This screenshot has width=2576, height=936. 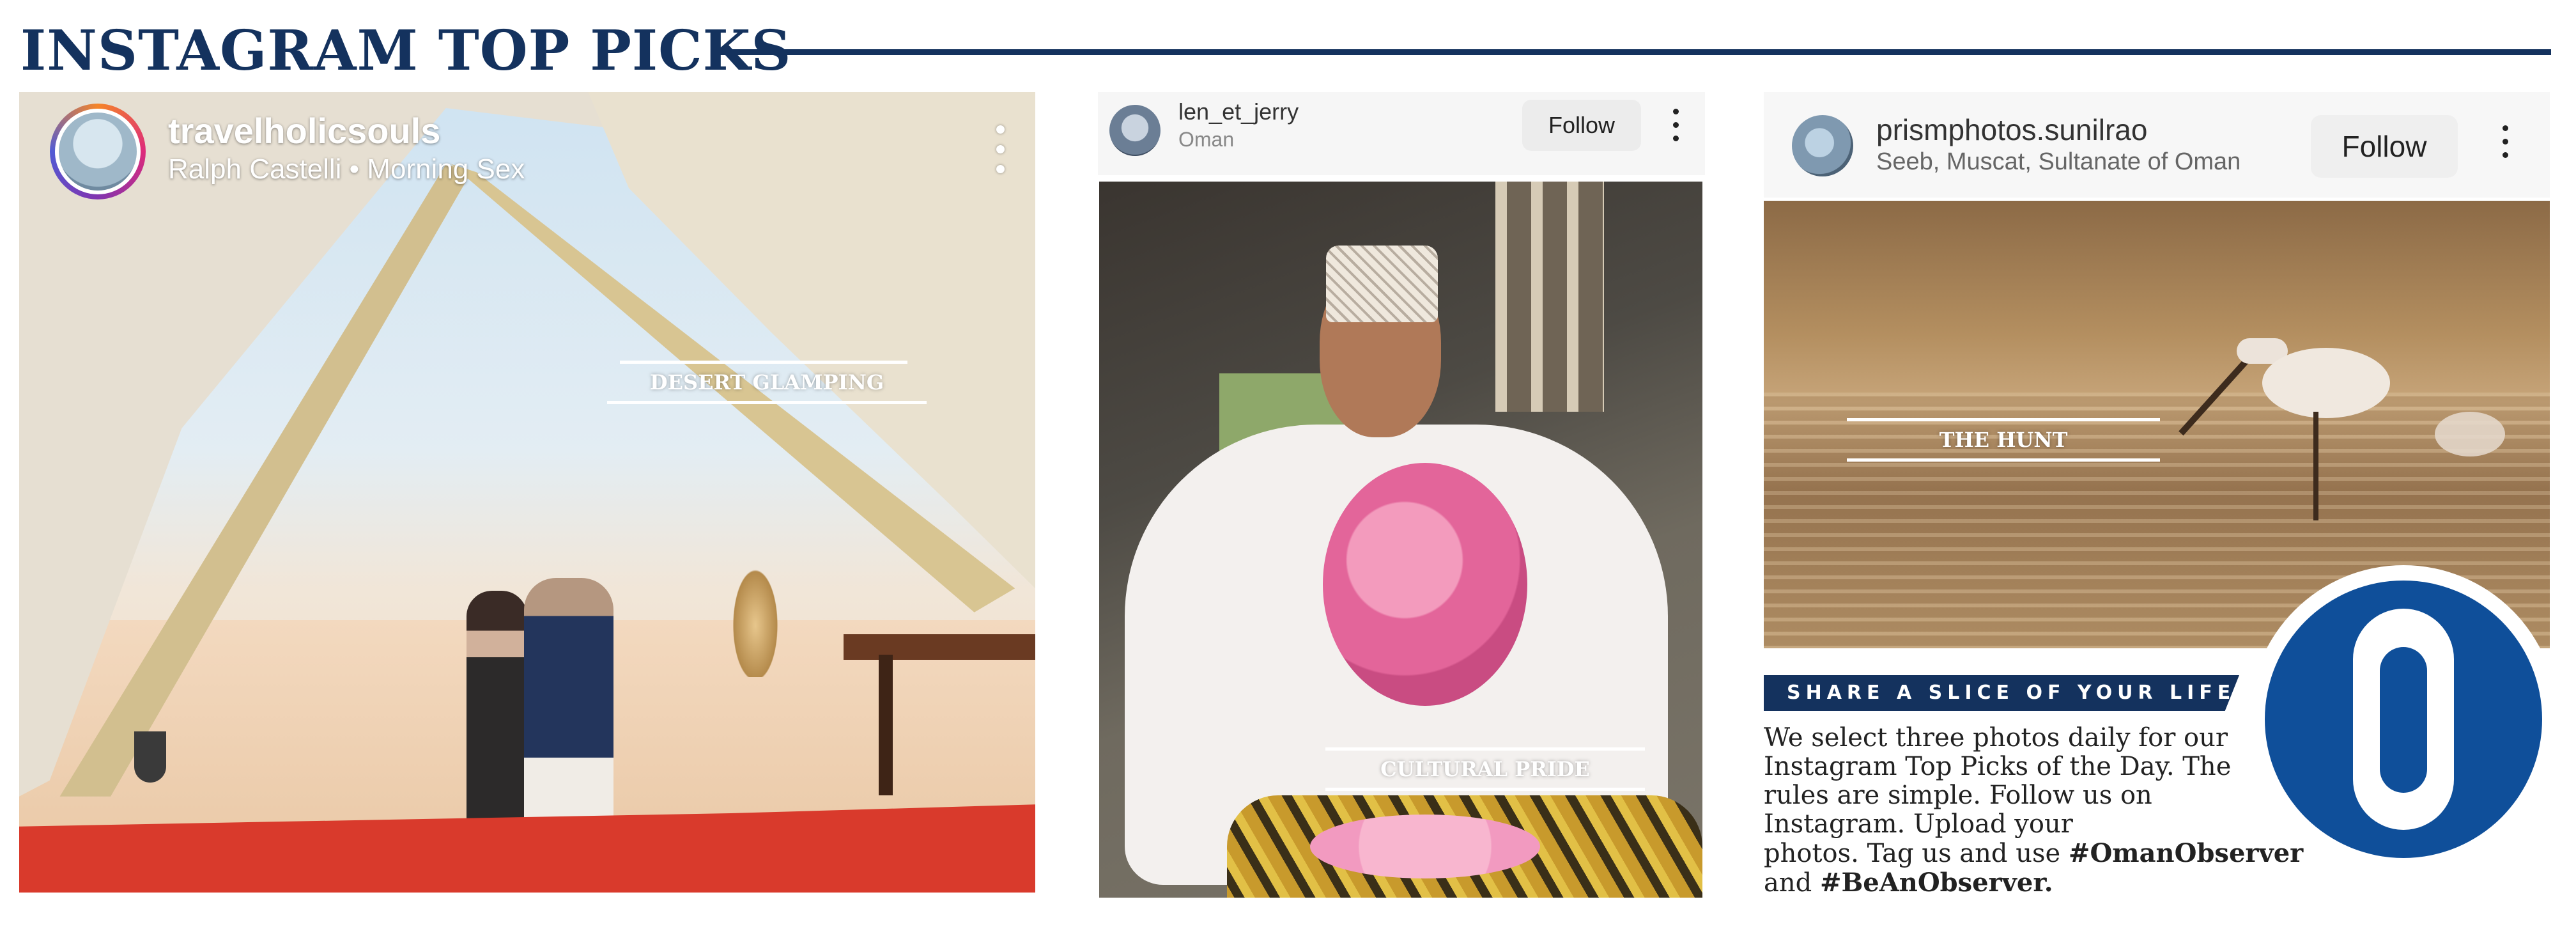 What do you see at coordinates (2186, 853) in the screenshot?
I see `hashtag-oman-observer: #OmanObserver` at bounding box center [2186, 853].